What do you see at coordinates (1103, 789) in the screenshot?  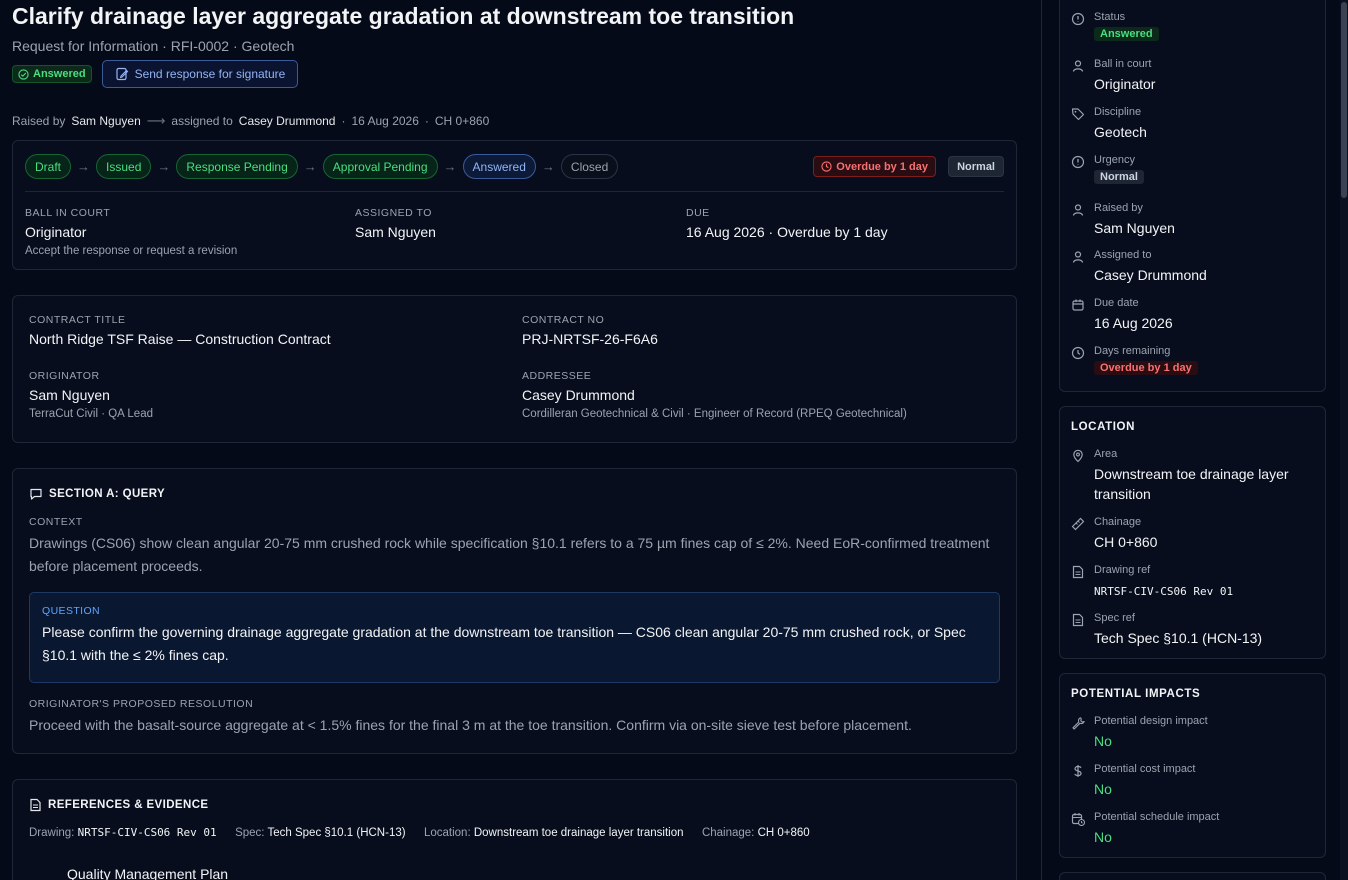 I see `side-cost-value: No` at bounding box center [1103, 789].